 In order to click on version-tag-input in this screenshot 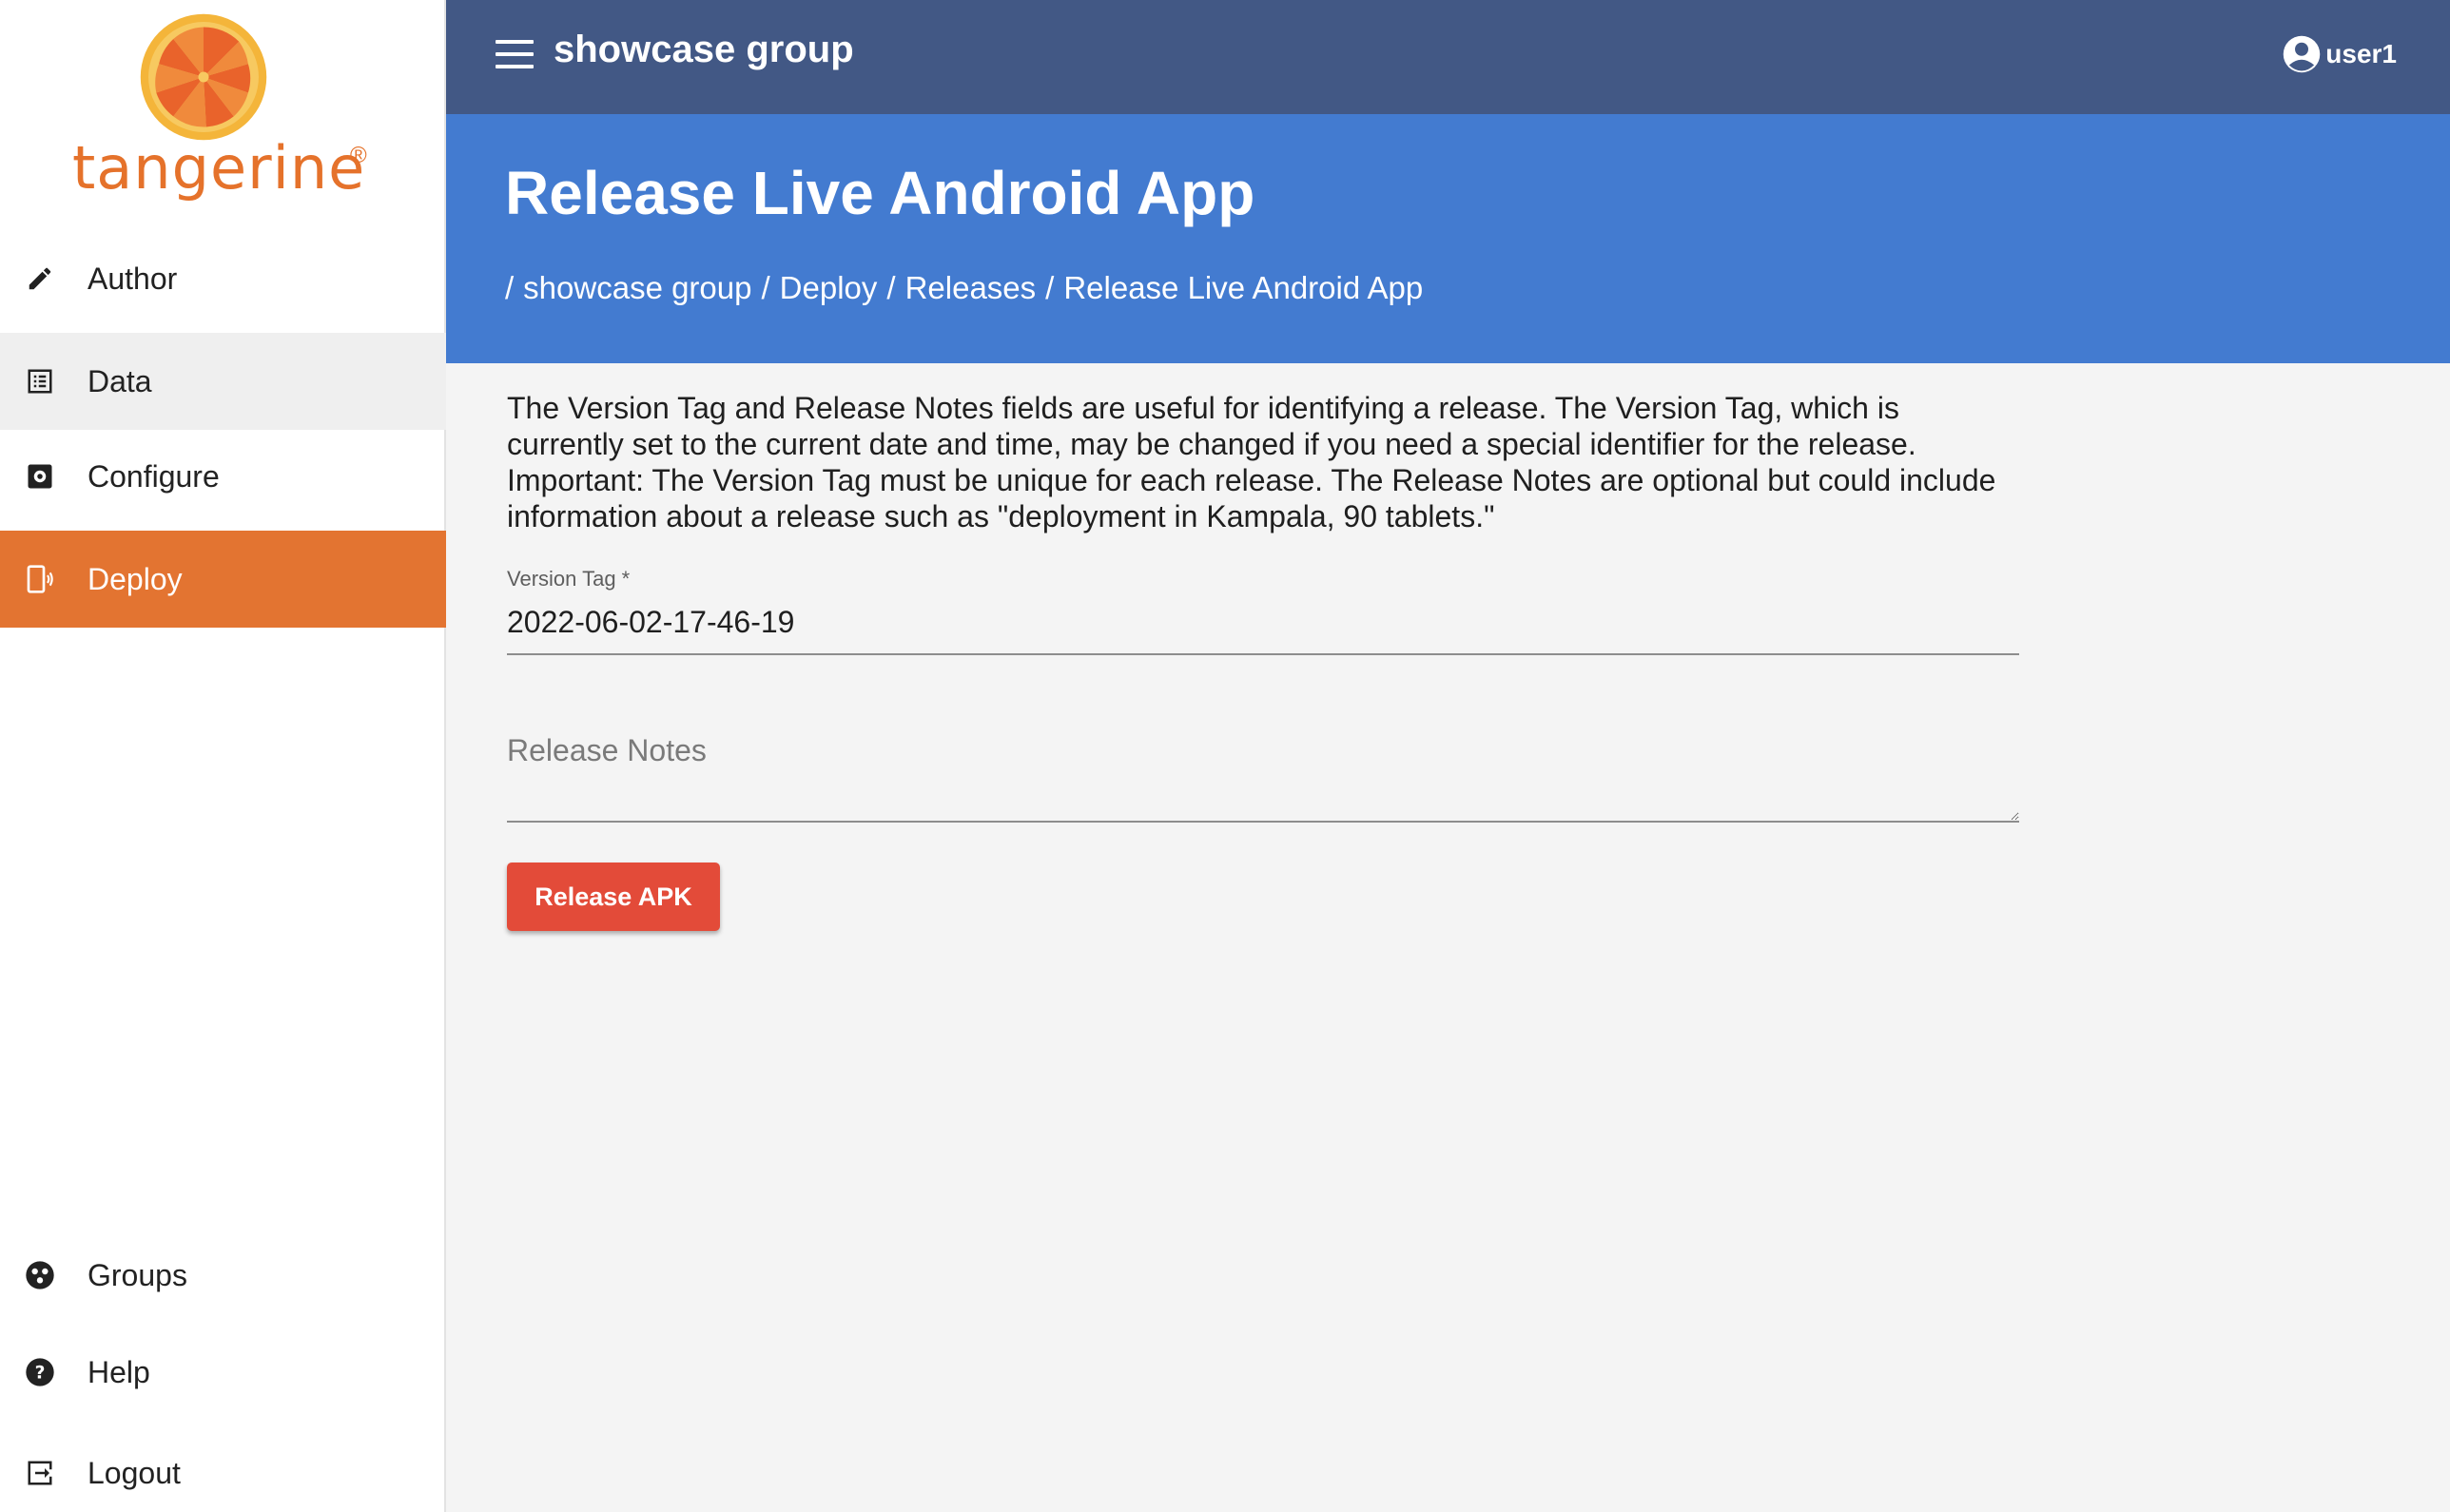, I will do `click(1263, 623)`.